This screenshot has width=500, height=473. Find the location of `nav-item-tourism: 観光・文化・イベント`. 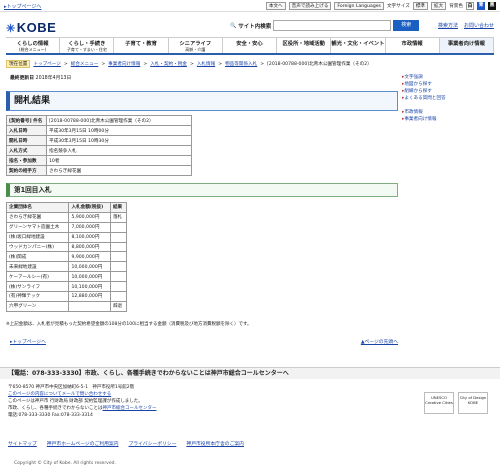

nav-item-tourism: 観光・文化・イベント is located at coordinates (358, 45).